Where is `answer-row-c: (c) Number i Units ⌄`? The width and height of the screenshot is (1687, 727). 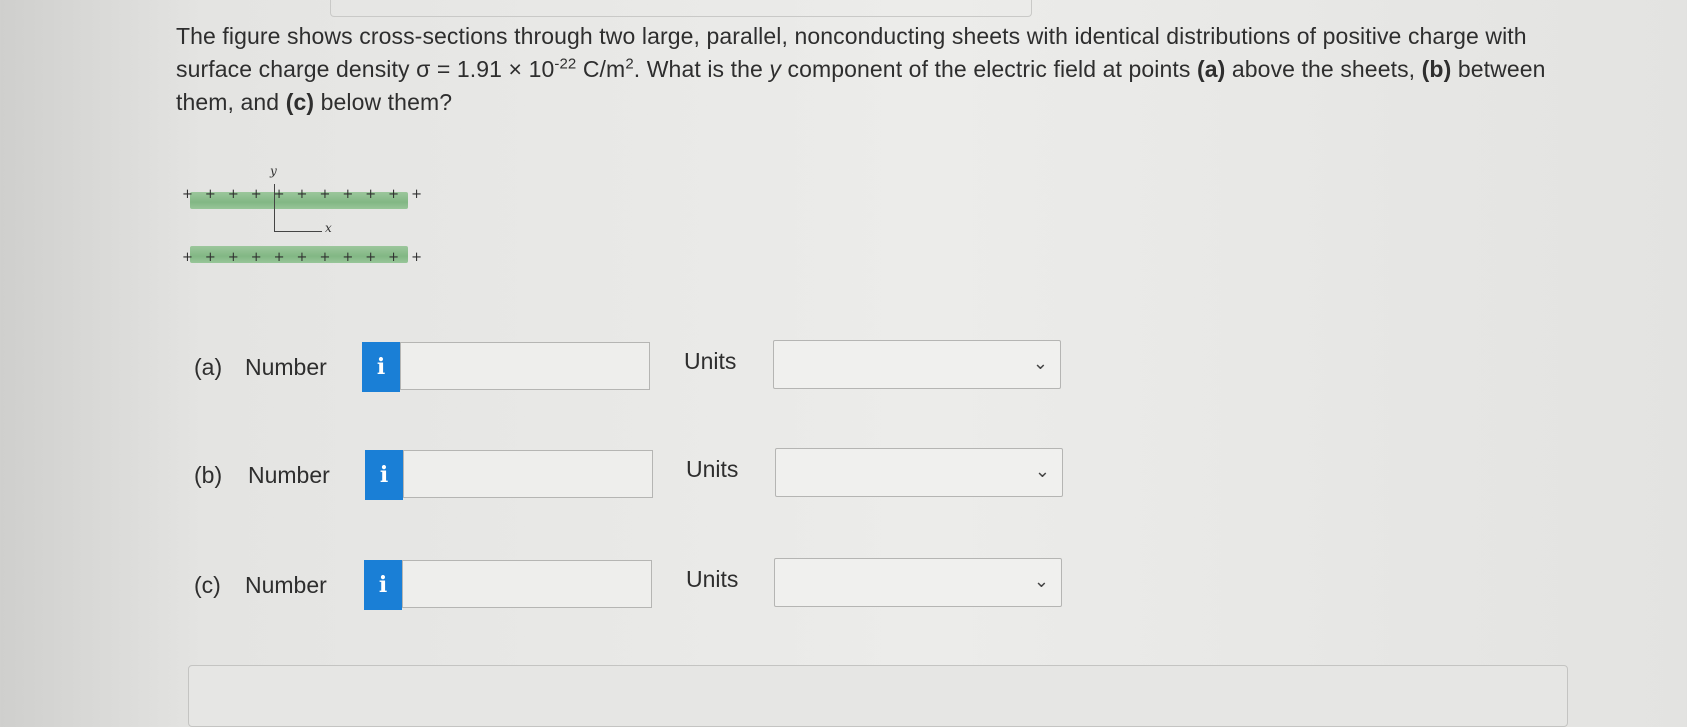 answer-row-c: (c) Number i Units ⌄ is located at coordinates (644, 585).